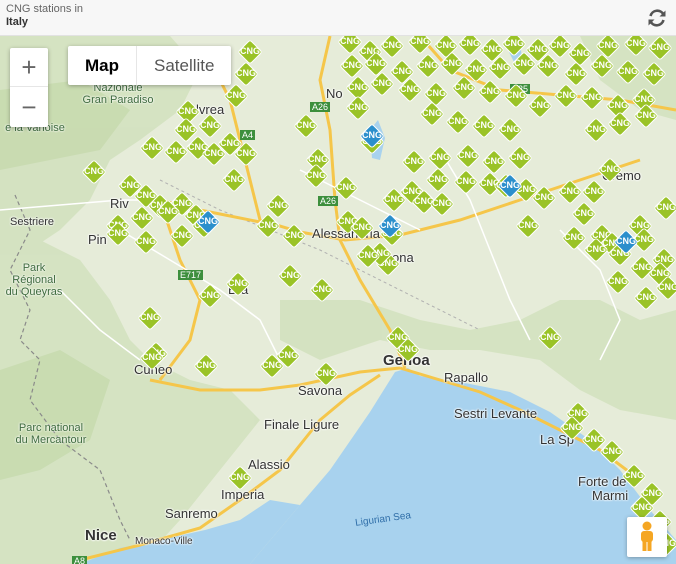  What do you see at coordinates (29, 67) in the screenshot?
I see `zoom-in-button: +` at bounding box center [29, 67].